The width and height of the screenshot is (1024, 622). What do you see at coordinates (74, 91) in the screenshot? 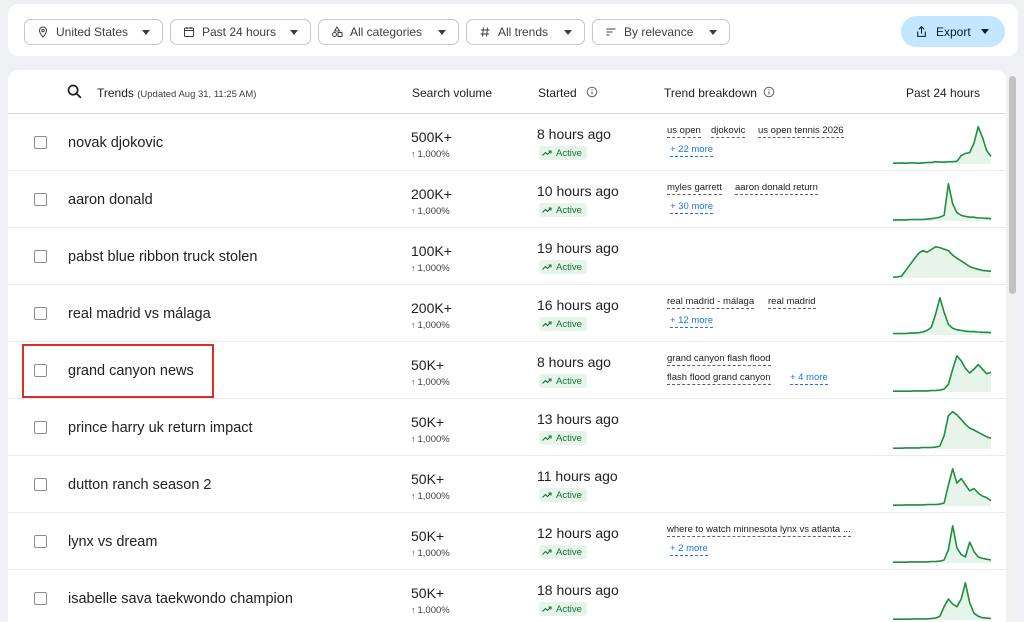
I see `search-icon` at bounding box center [74, 91].